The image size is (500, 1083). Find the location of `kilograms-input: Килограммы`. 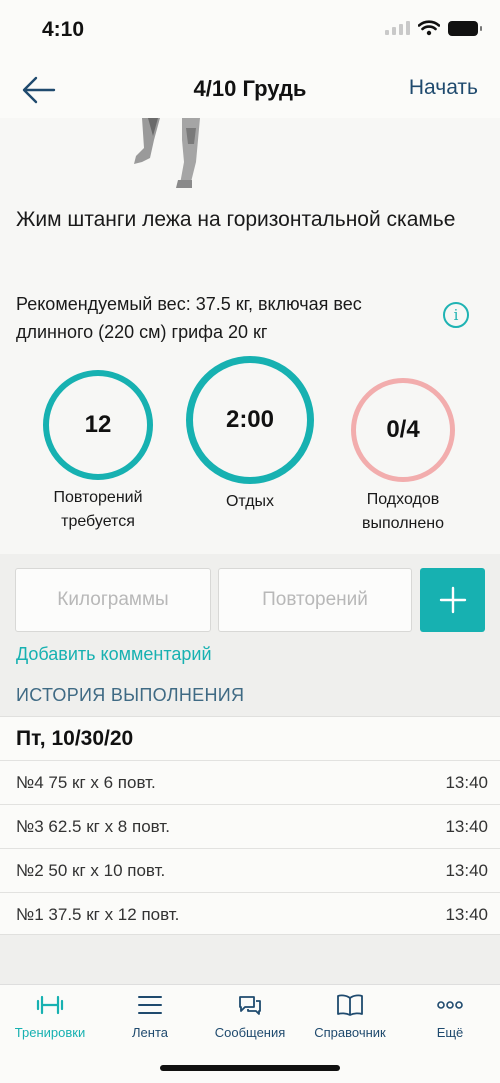

kilograms-input: Килограммы is located at coordinates (113, 600).